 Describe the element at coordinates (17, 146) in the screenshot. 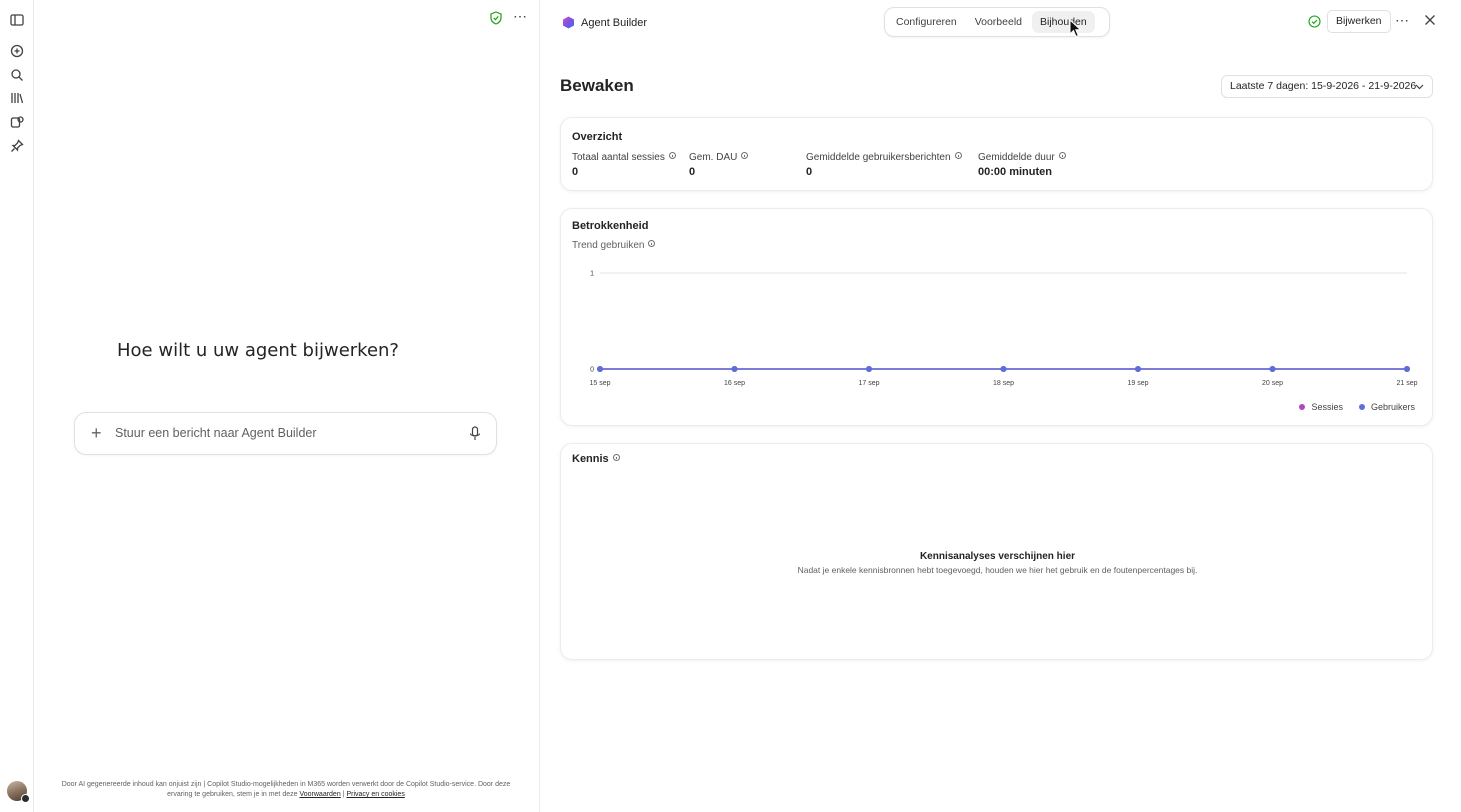

I see `pin-icon` at that location.